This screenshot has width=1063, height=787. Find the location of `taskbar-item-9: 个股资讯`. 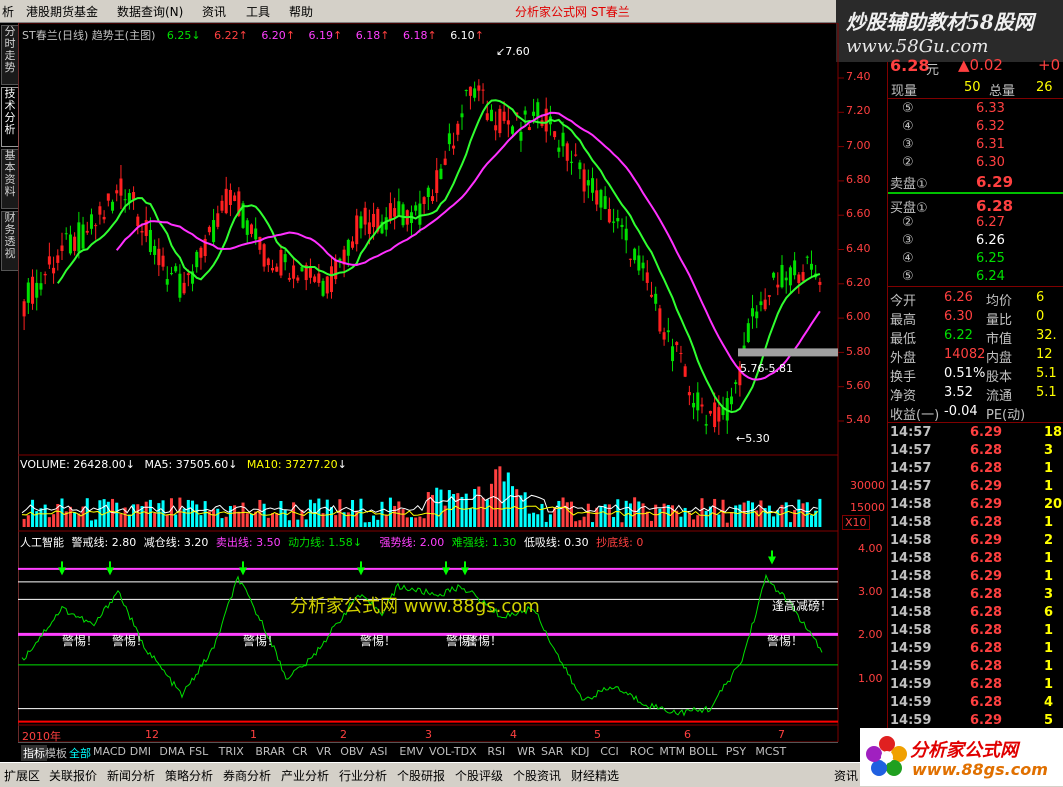

taskbar-item-9: 个股资讯 is located at coordinates (537, 775).